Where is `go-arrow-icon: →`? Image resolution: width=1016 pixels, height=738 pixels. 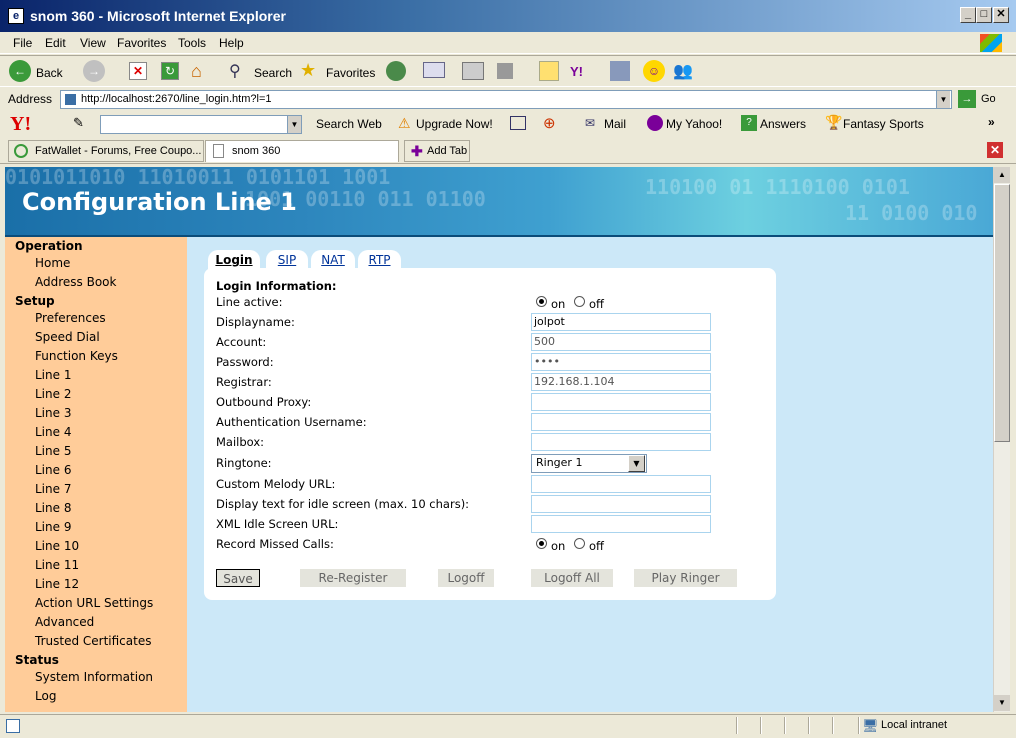 go-arrow-icon: → is located at coordinates (967, 99).